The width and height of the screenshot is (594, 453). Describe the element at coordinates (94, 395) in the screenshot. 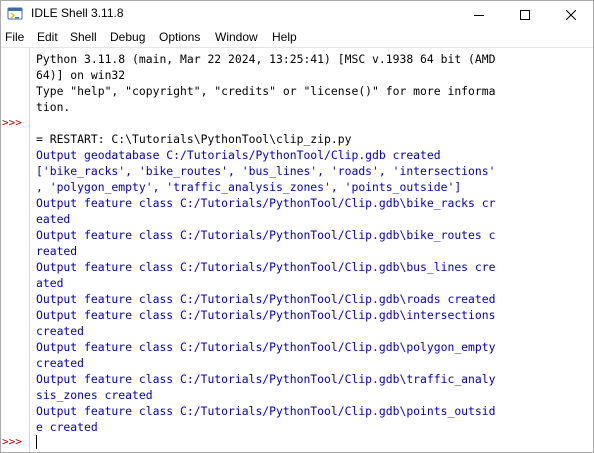

I see `shell-line: sis_zones created` at that location.